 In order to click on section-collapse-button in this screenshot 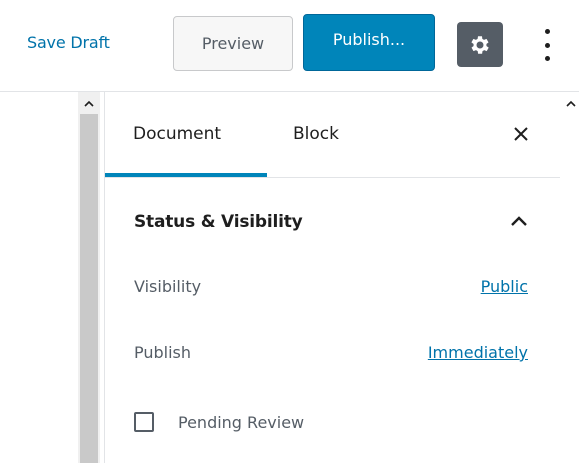, I will do `click(521, 220)`.